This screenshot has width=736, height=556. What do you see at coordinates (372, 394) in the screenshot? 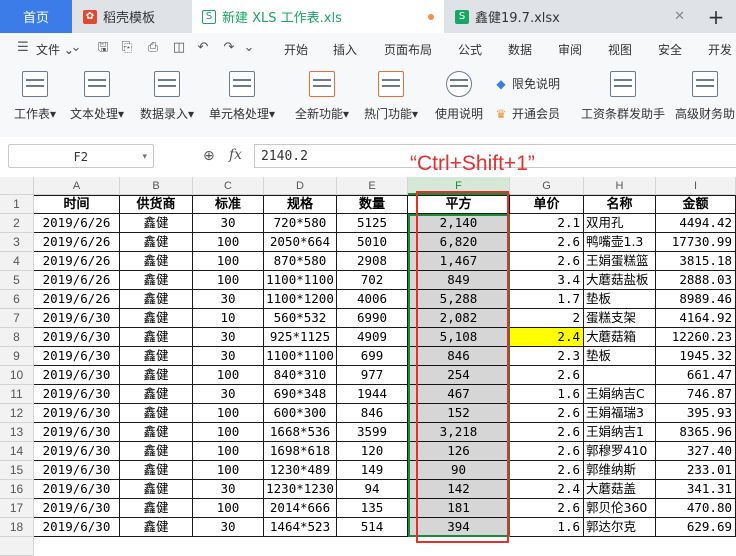
I see `table-cell: 1944` at bounding box center [372, 394].